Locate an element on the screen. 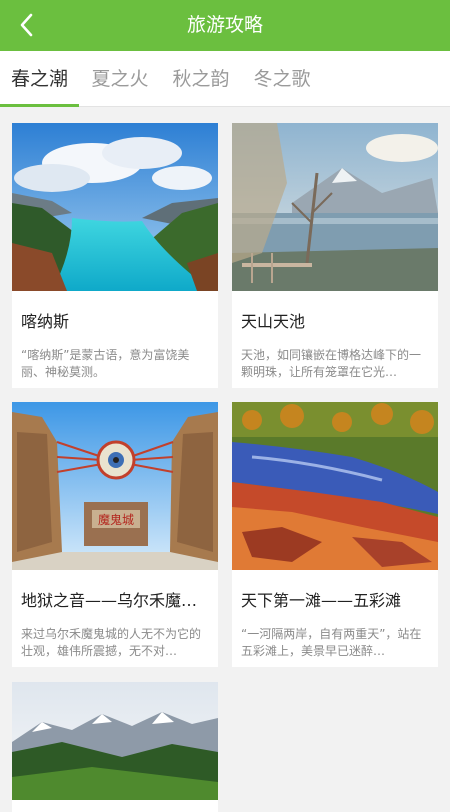 Image resolution: width=450 pixels, height=812 pixels. kanas-lake-image is located at coordinates (115, 207).